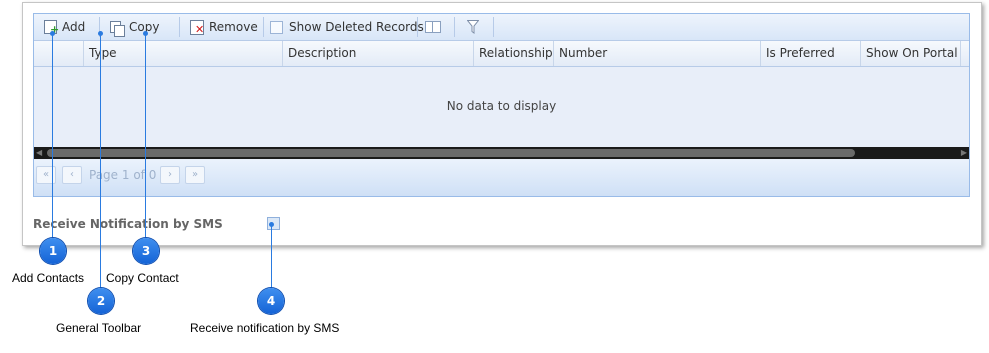 The height and width of the screenshot is (353, 989). I want to click on first-page-button: «, so click(46, 175).